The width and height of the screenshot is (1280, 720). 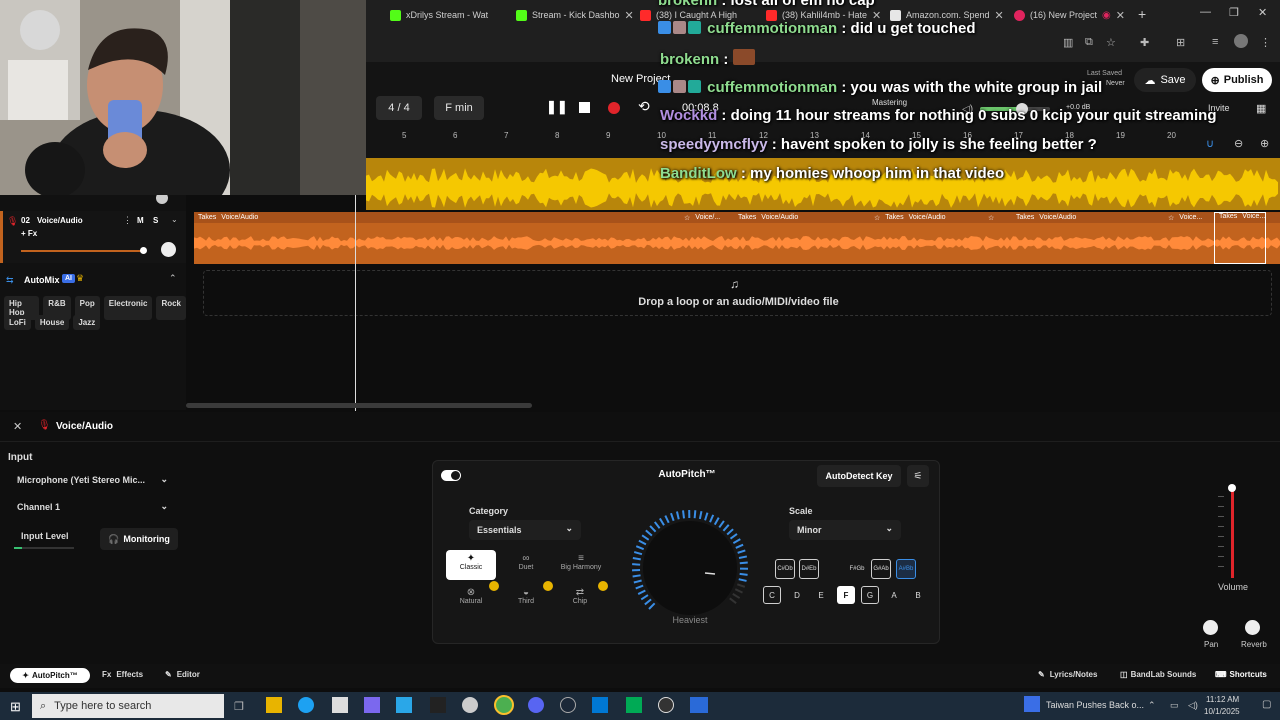 What do you see at coordinates (1264, 143) in the screenshot?
I see `zoom-in-icon: ⊕` at bounding box center [1264, 143].